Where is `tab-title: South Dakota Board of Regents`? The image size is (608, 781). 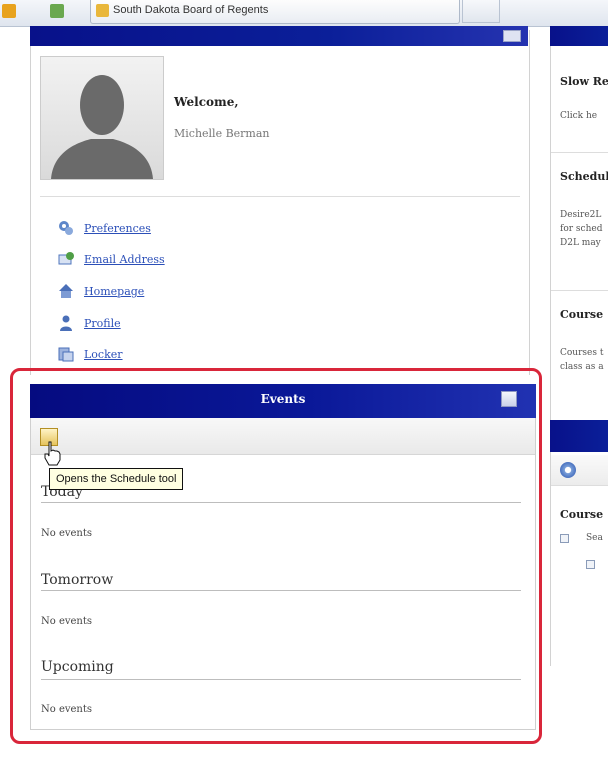 tab-title: South Dakota Board of Regents is located at coordinates (191, 10).